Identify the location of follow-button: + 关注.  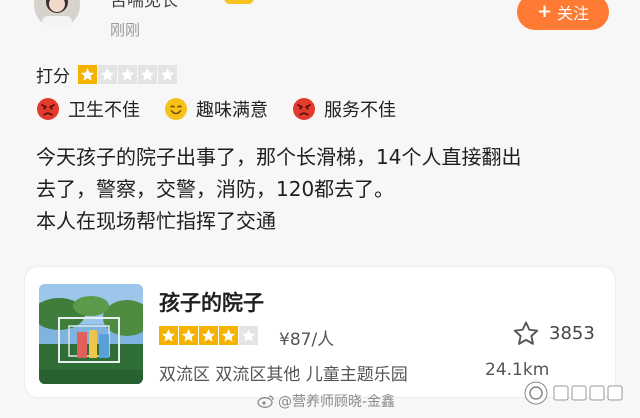
(563, 15).